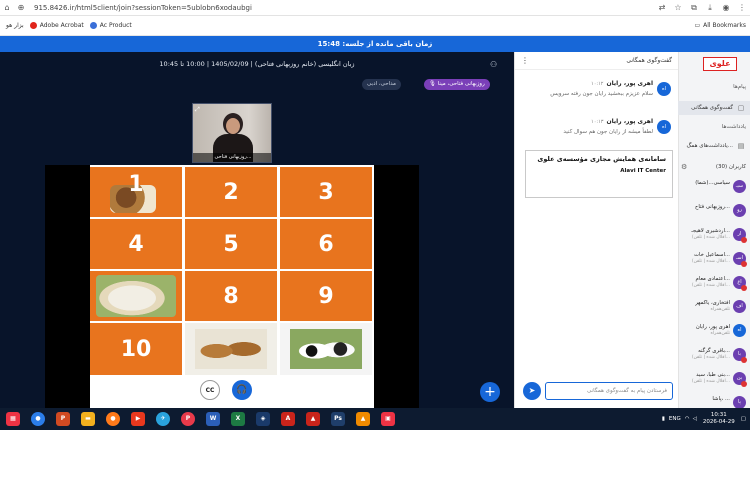 This screenshot has width=750, height=480. I want to click on pdf-icon: A, so click(288, 419).